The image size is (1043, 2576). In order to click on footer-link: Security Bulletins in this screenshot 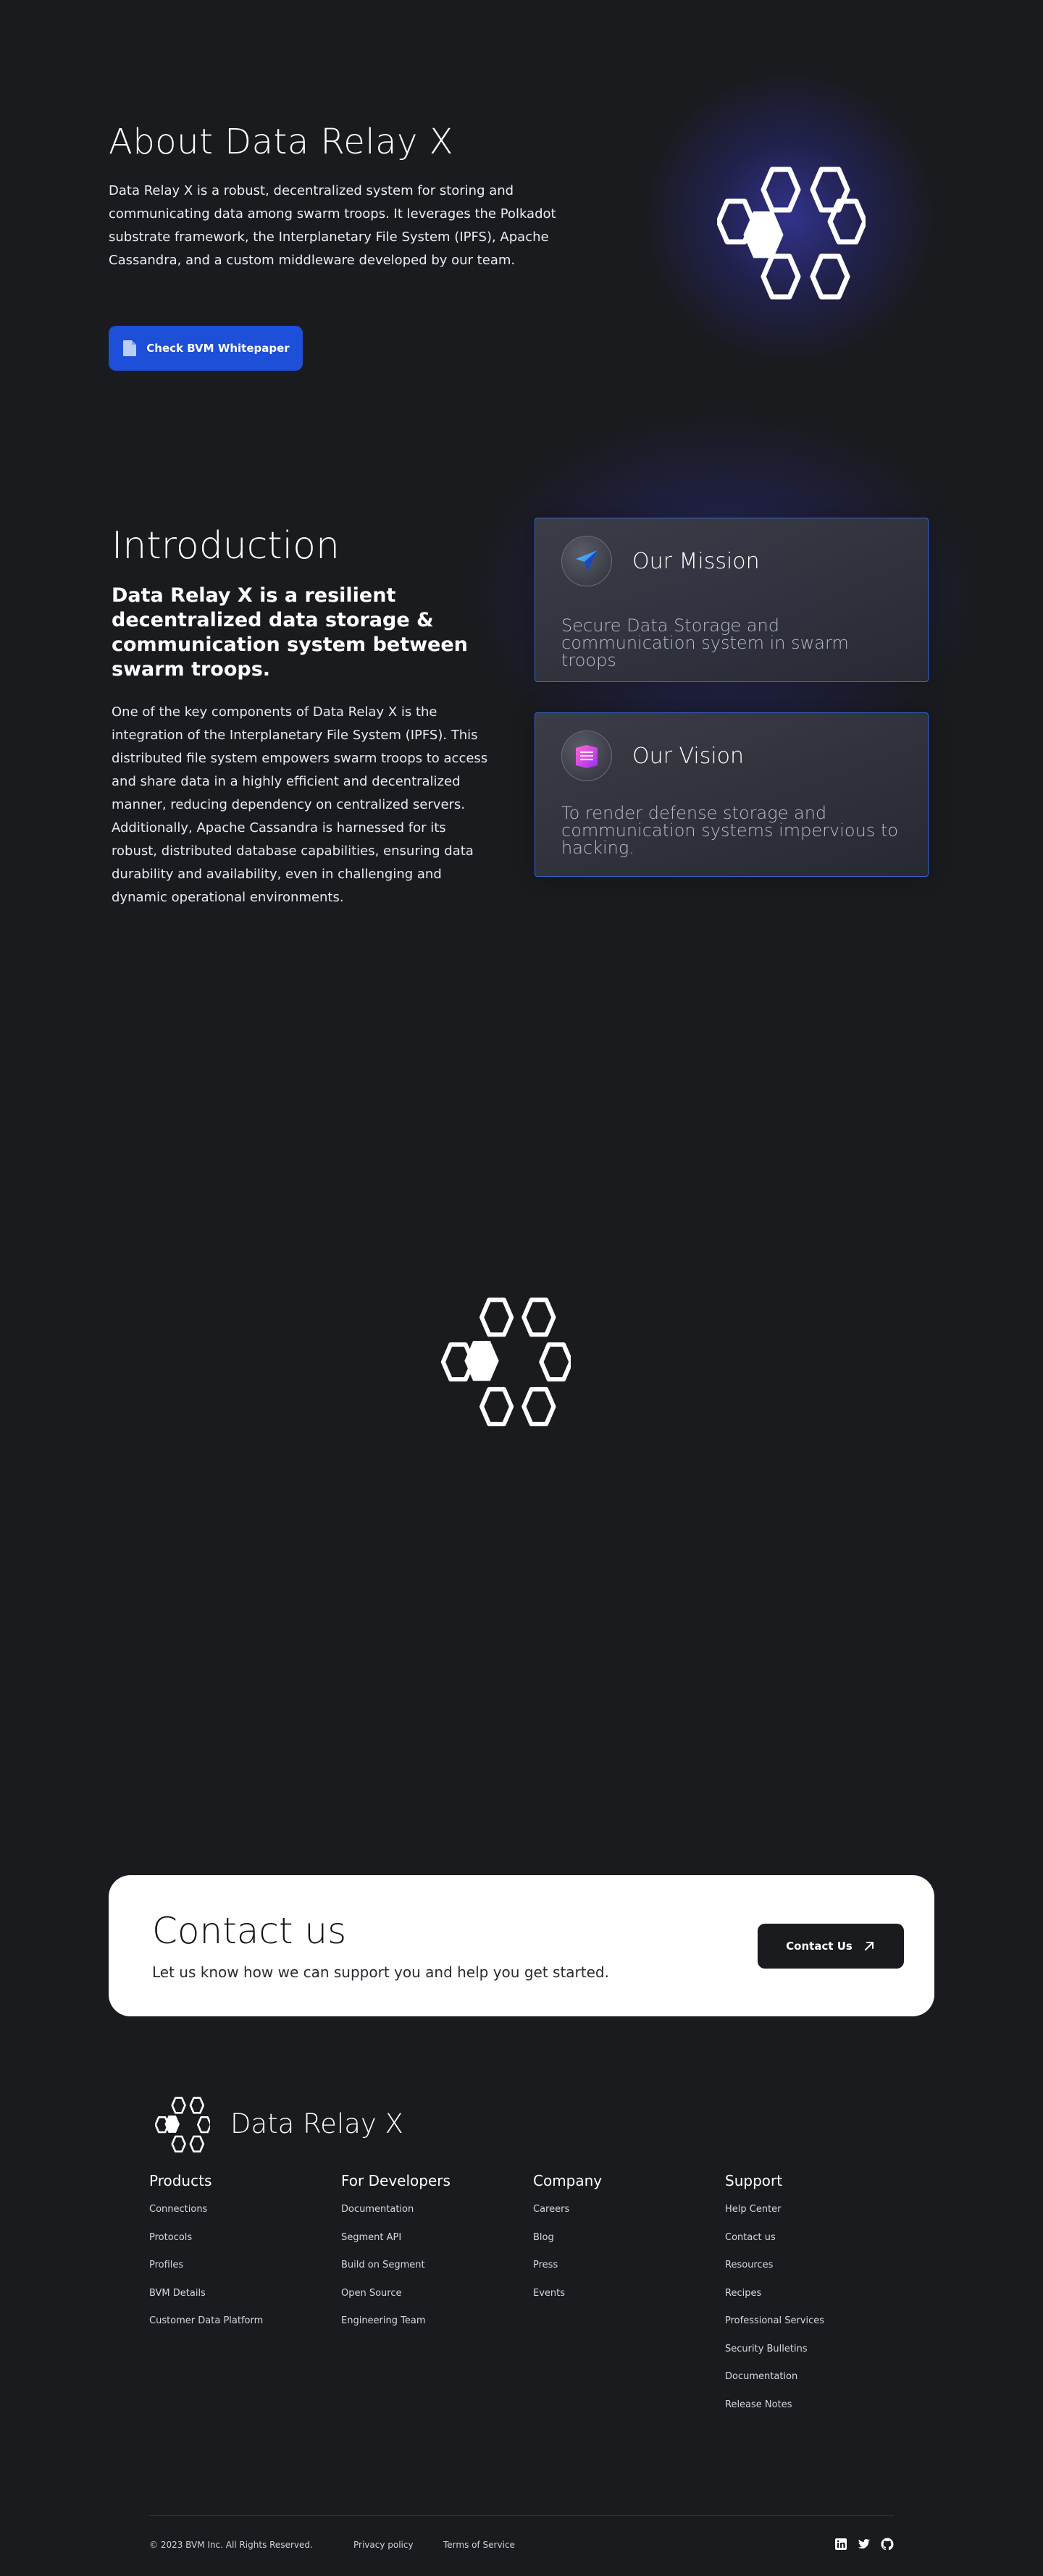, I will do `click(774, 2356)`.